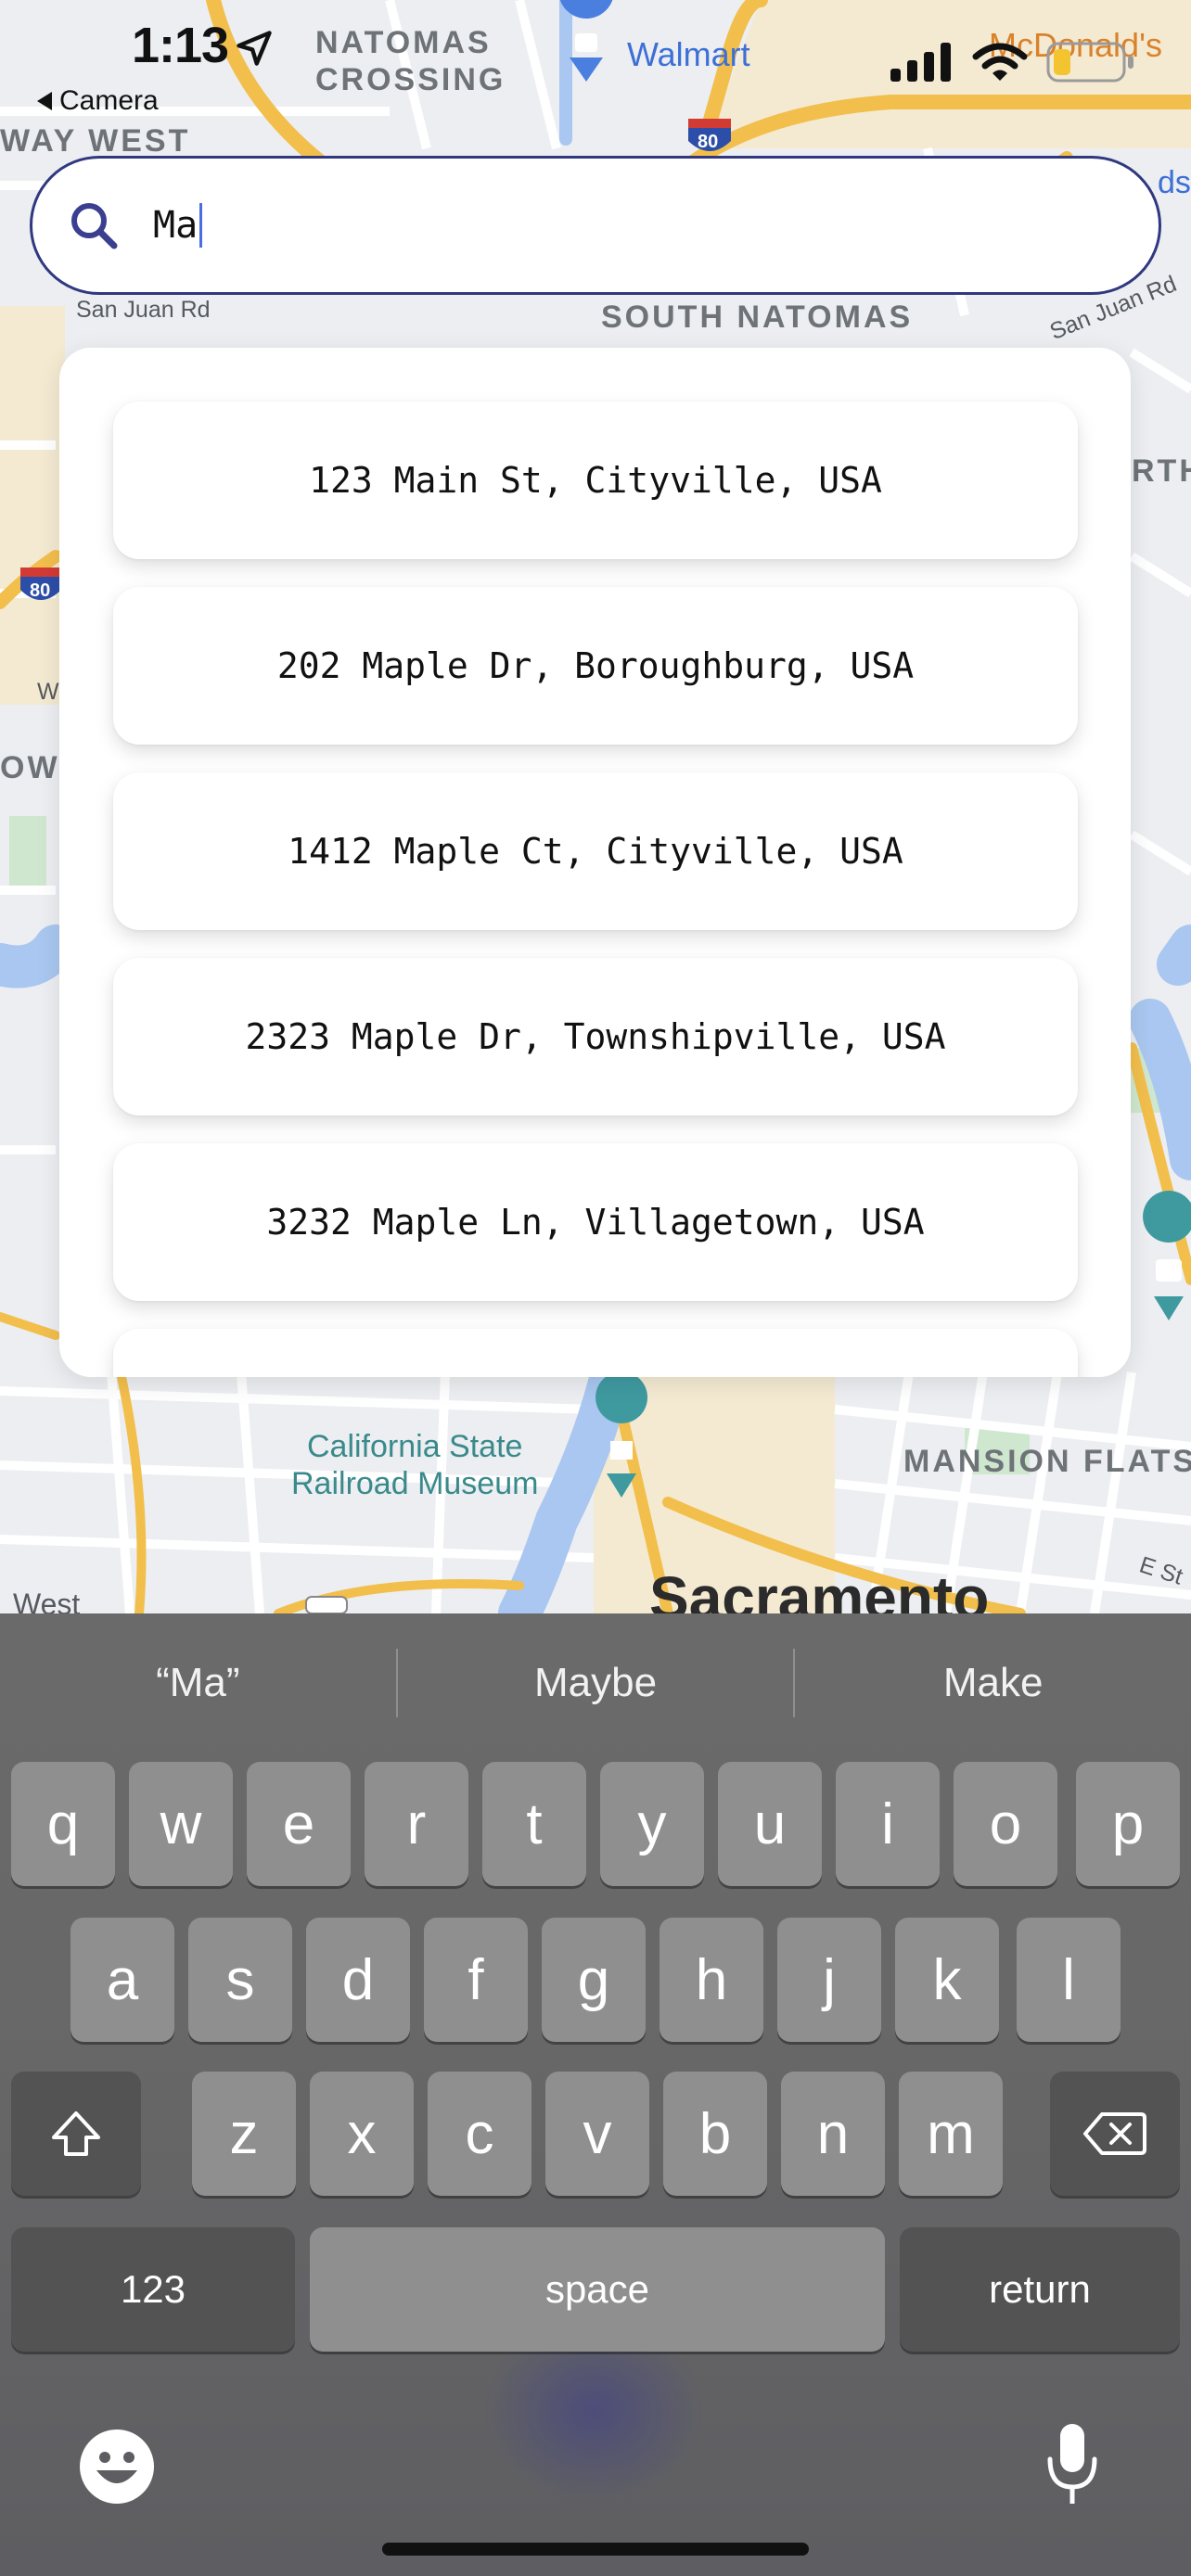  Describe the element at coordinates (201, 226) in the screenshot. I see `text-caret` at that location.